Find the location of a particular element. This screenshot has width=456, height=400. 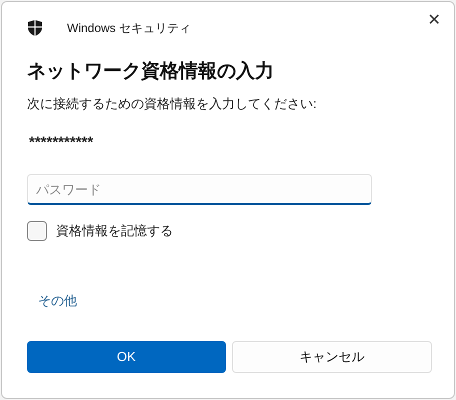

password-field: パスワード is located at coordinates (199, 189).